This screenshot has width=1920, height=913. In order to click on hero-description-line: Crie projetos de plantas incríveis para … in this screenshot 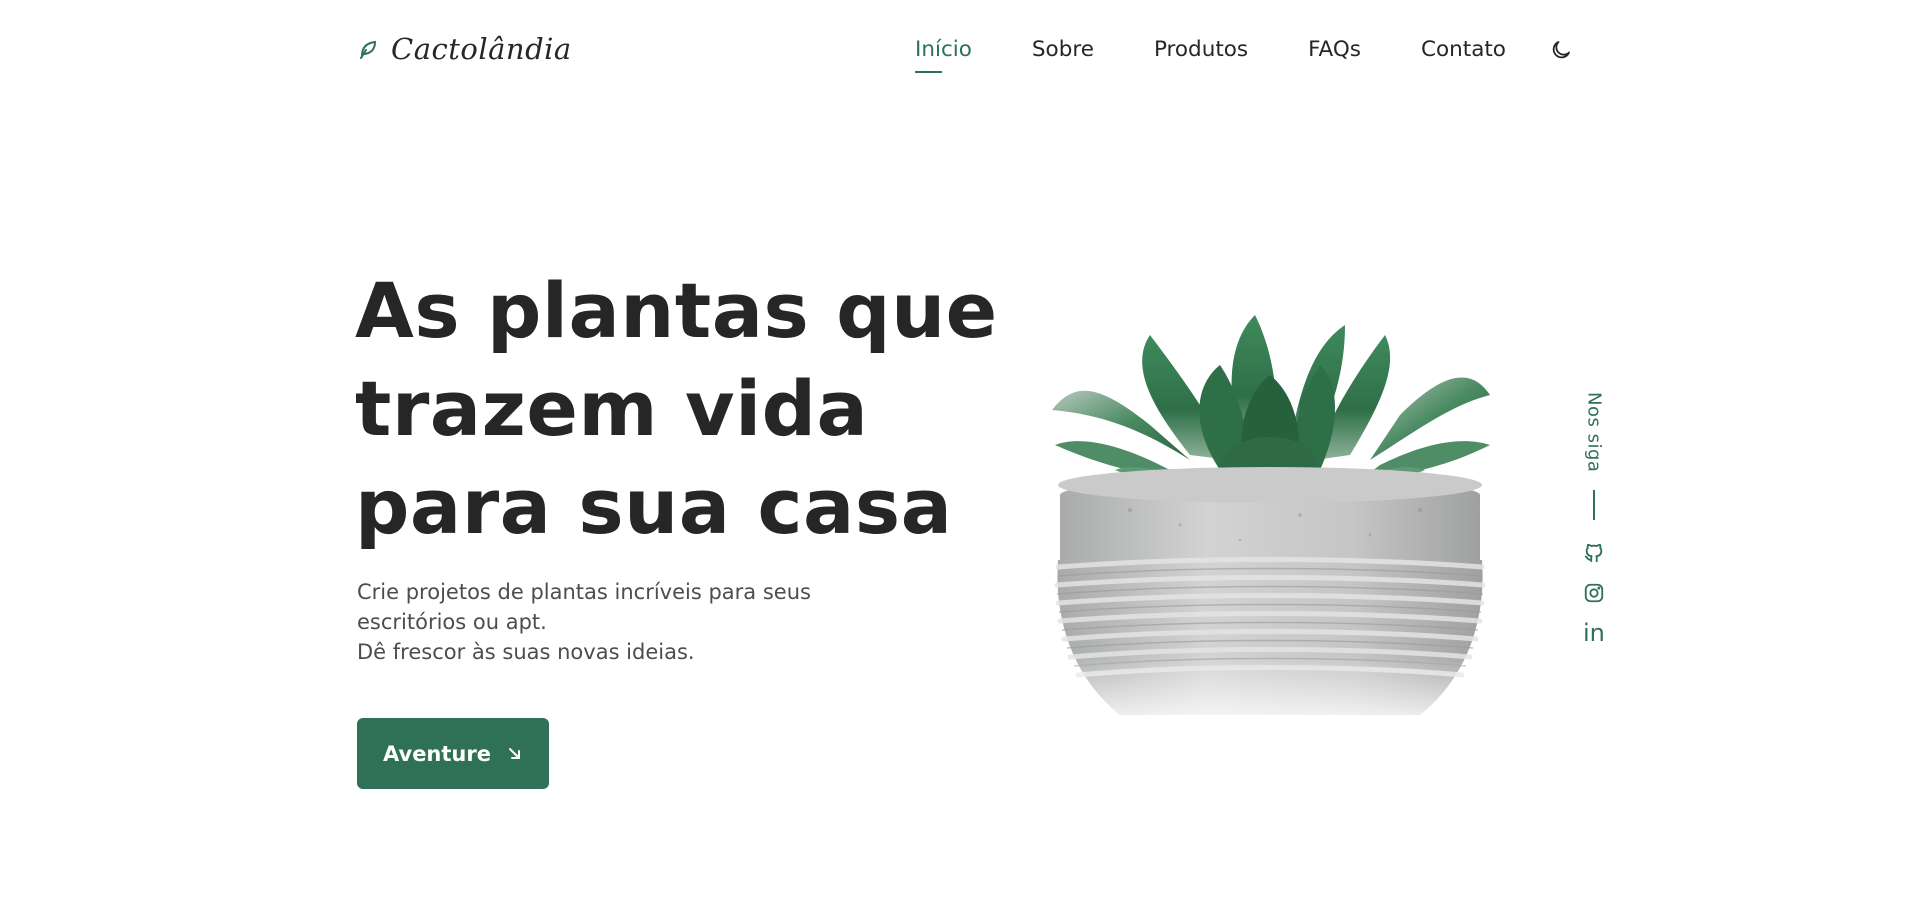, I will do `click(584, 592)`.